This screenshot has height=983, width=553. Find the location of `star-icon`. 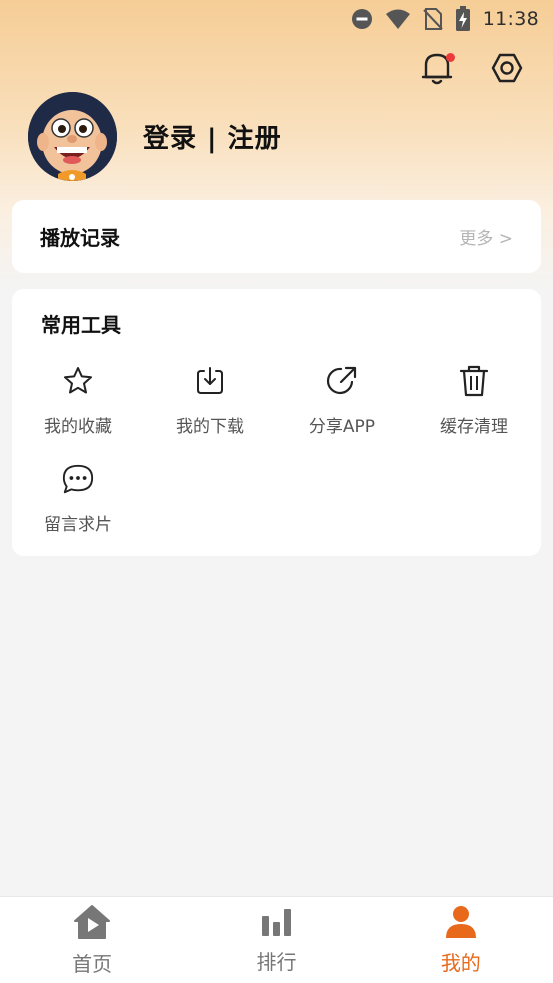

star-icon is located at coordinates (78, 381).